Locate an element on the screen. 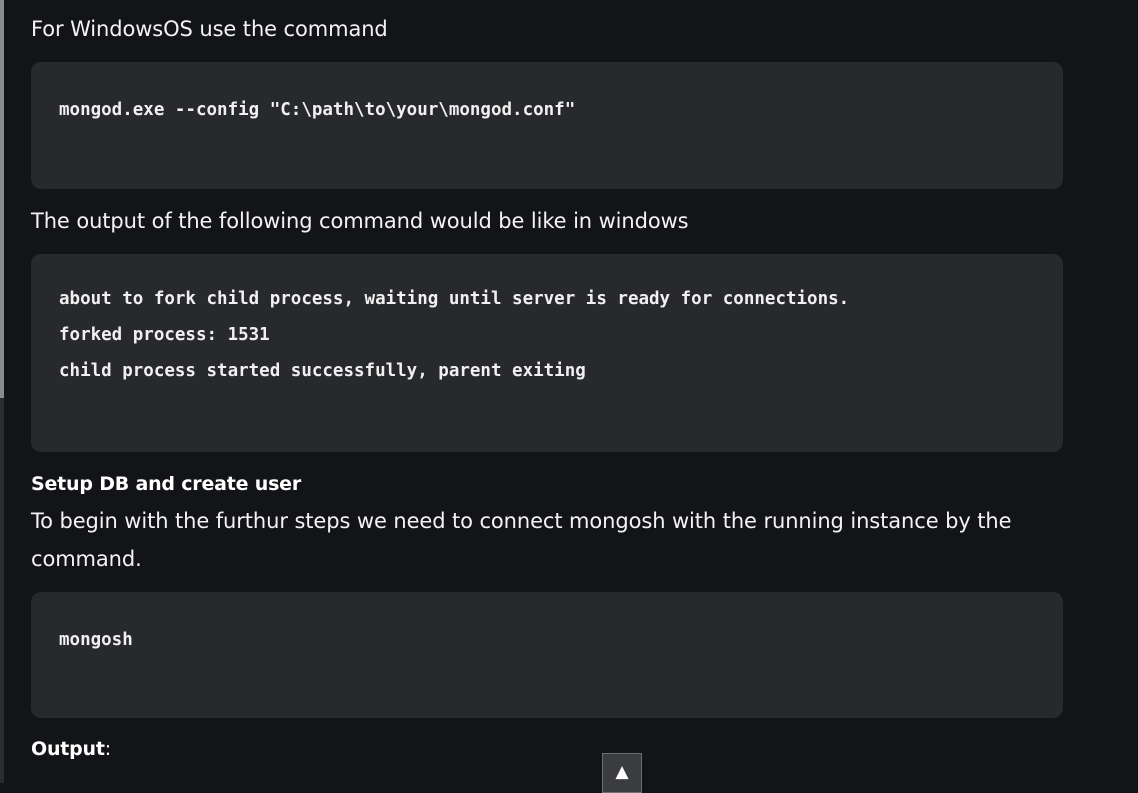  triangle-up-icon: ▲ is located at coordinates (622, 772).